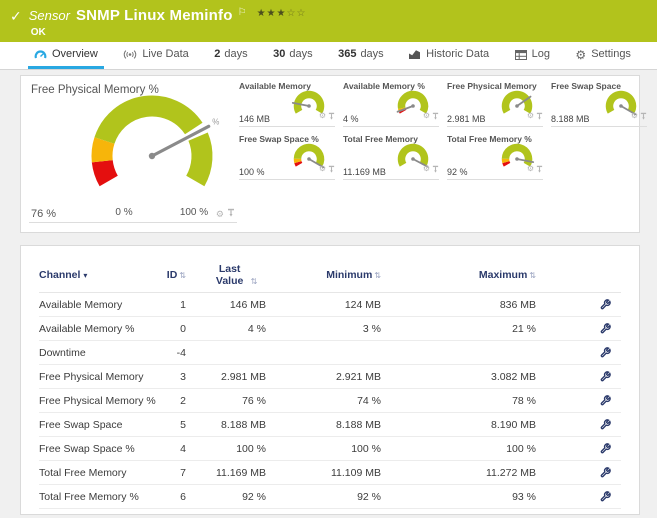  Describe the element at coordinates (183, 448) in the screenshot. I see `cell-id: 4` at that location.